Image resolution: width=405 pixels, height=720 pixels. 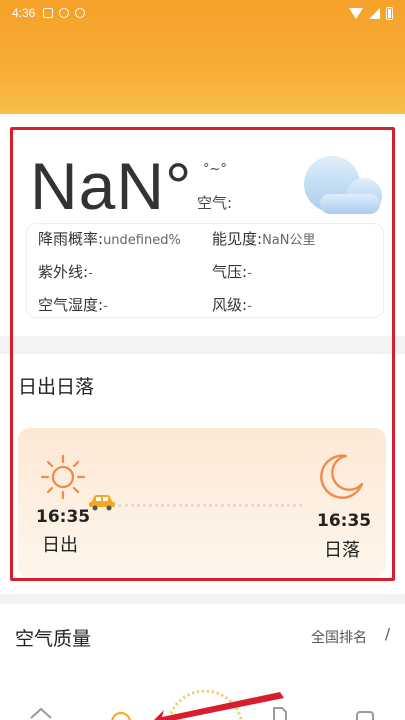 I want to click on weather-notification-icon, so click(x=80, y=13).